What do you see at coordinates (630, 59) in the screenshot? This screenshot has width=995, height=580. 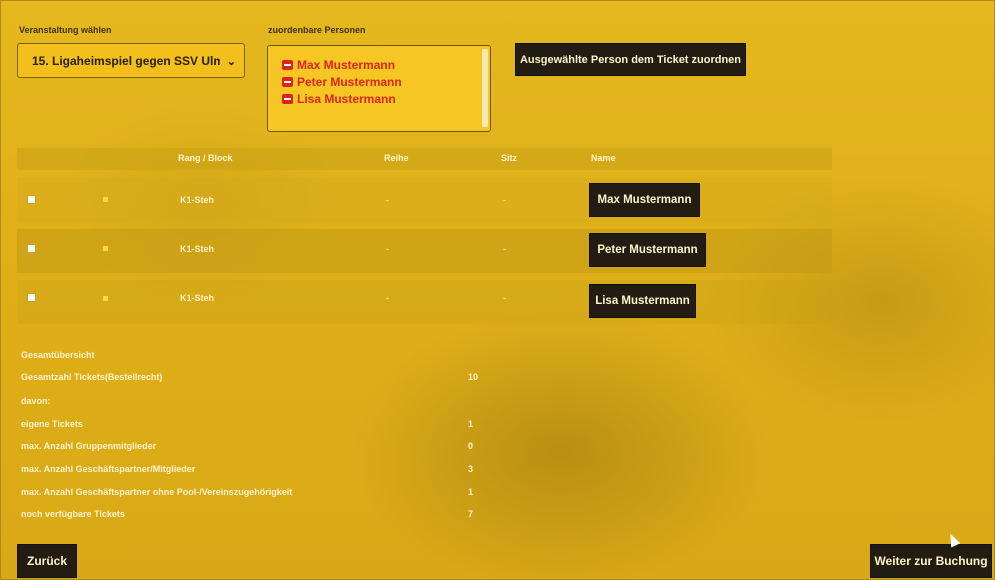 I see `assign-person-button: Ausgewählte Person dem Ticket zuordnen` at bounding box center [630, 59].